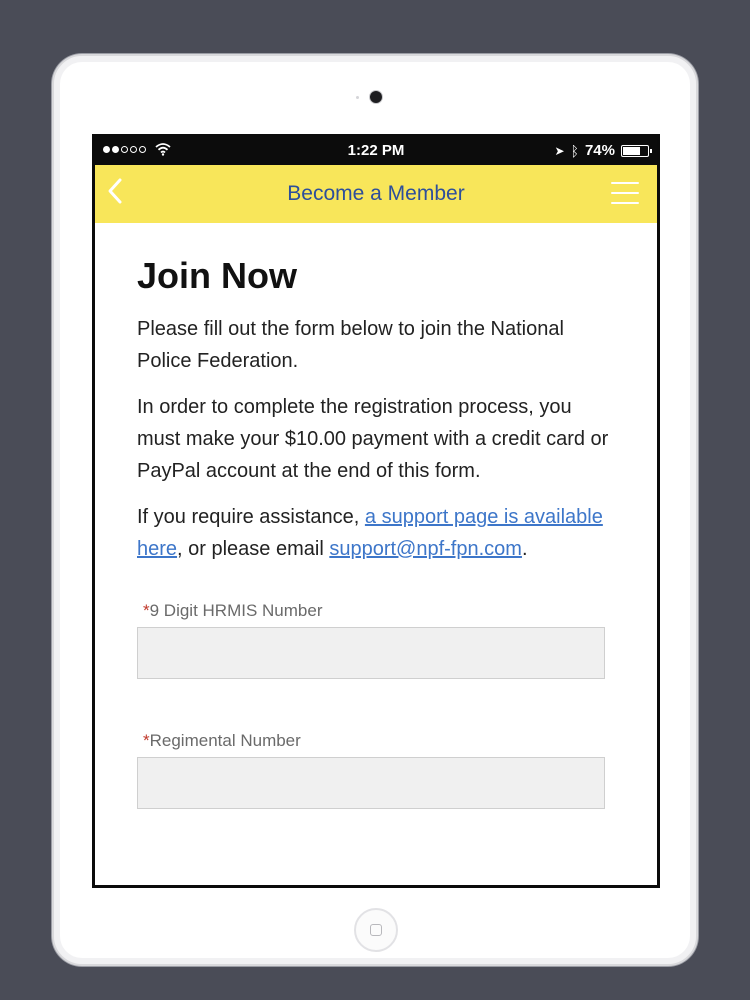 The image size is (750, 1000). Describe the element at coordinates (236, 610) in the screenshot. I see `hrmis-number-label-text: 9 Digit HRMIS Number` at that location.